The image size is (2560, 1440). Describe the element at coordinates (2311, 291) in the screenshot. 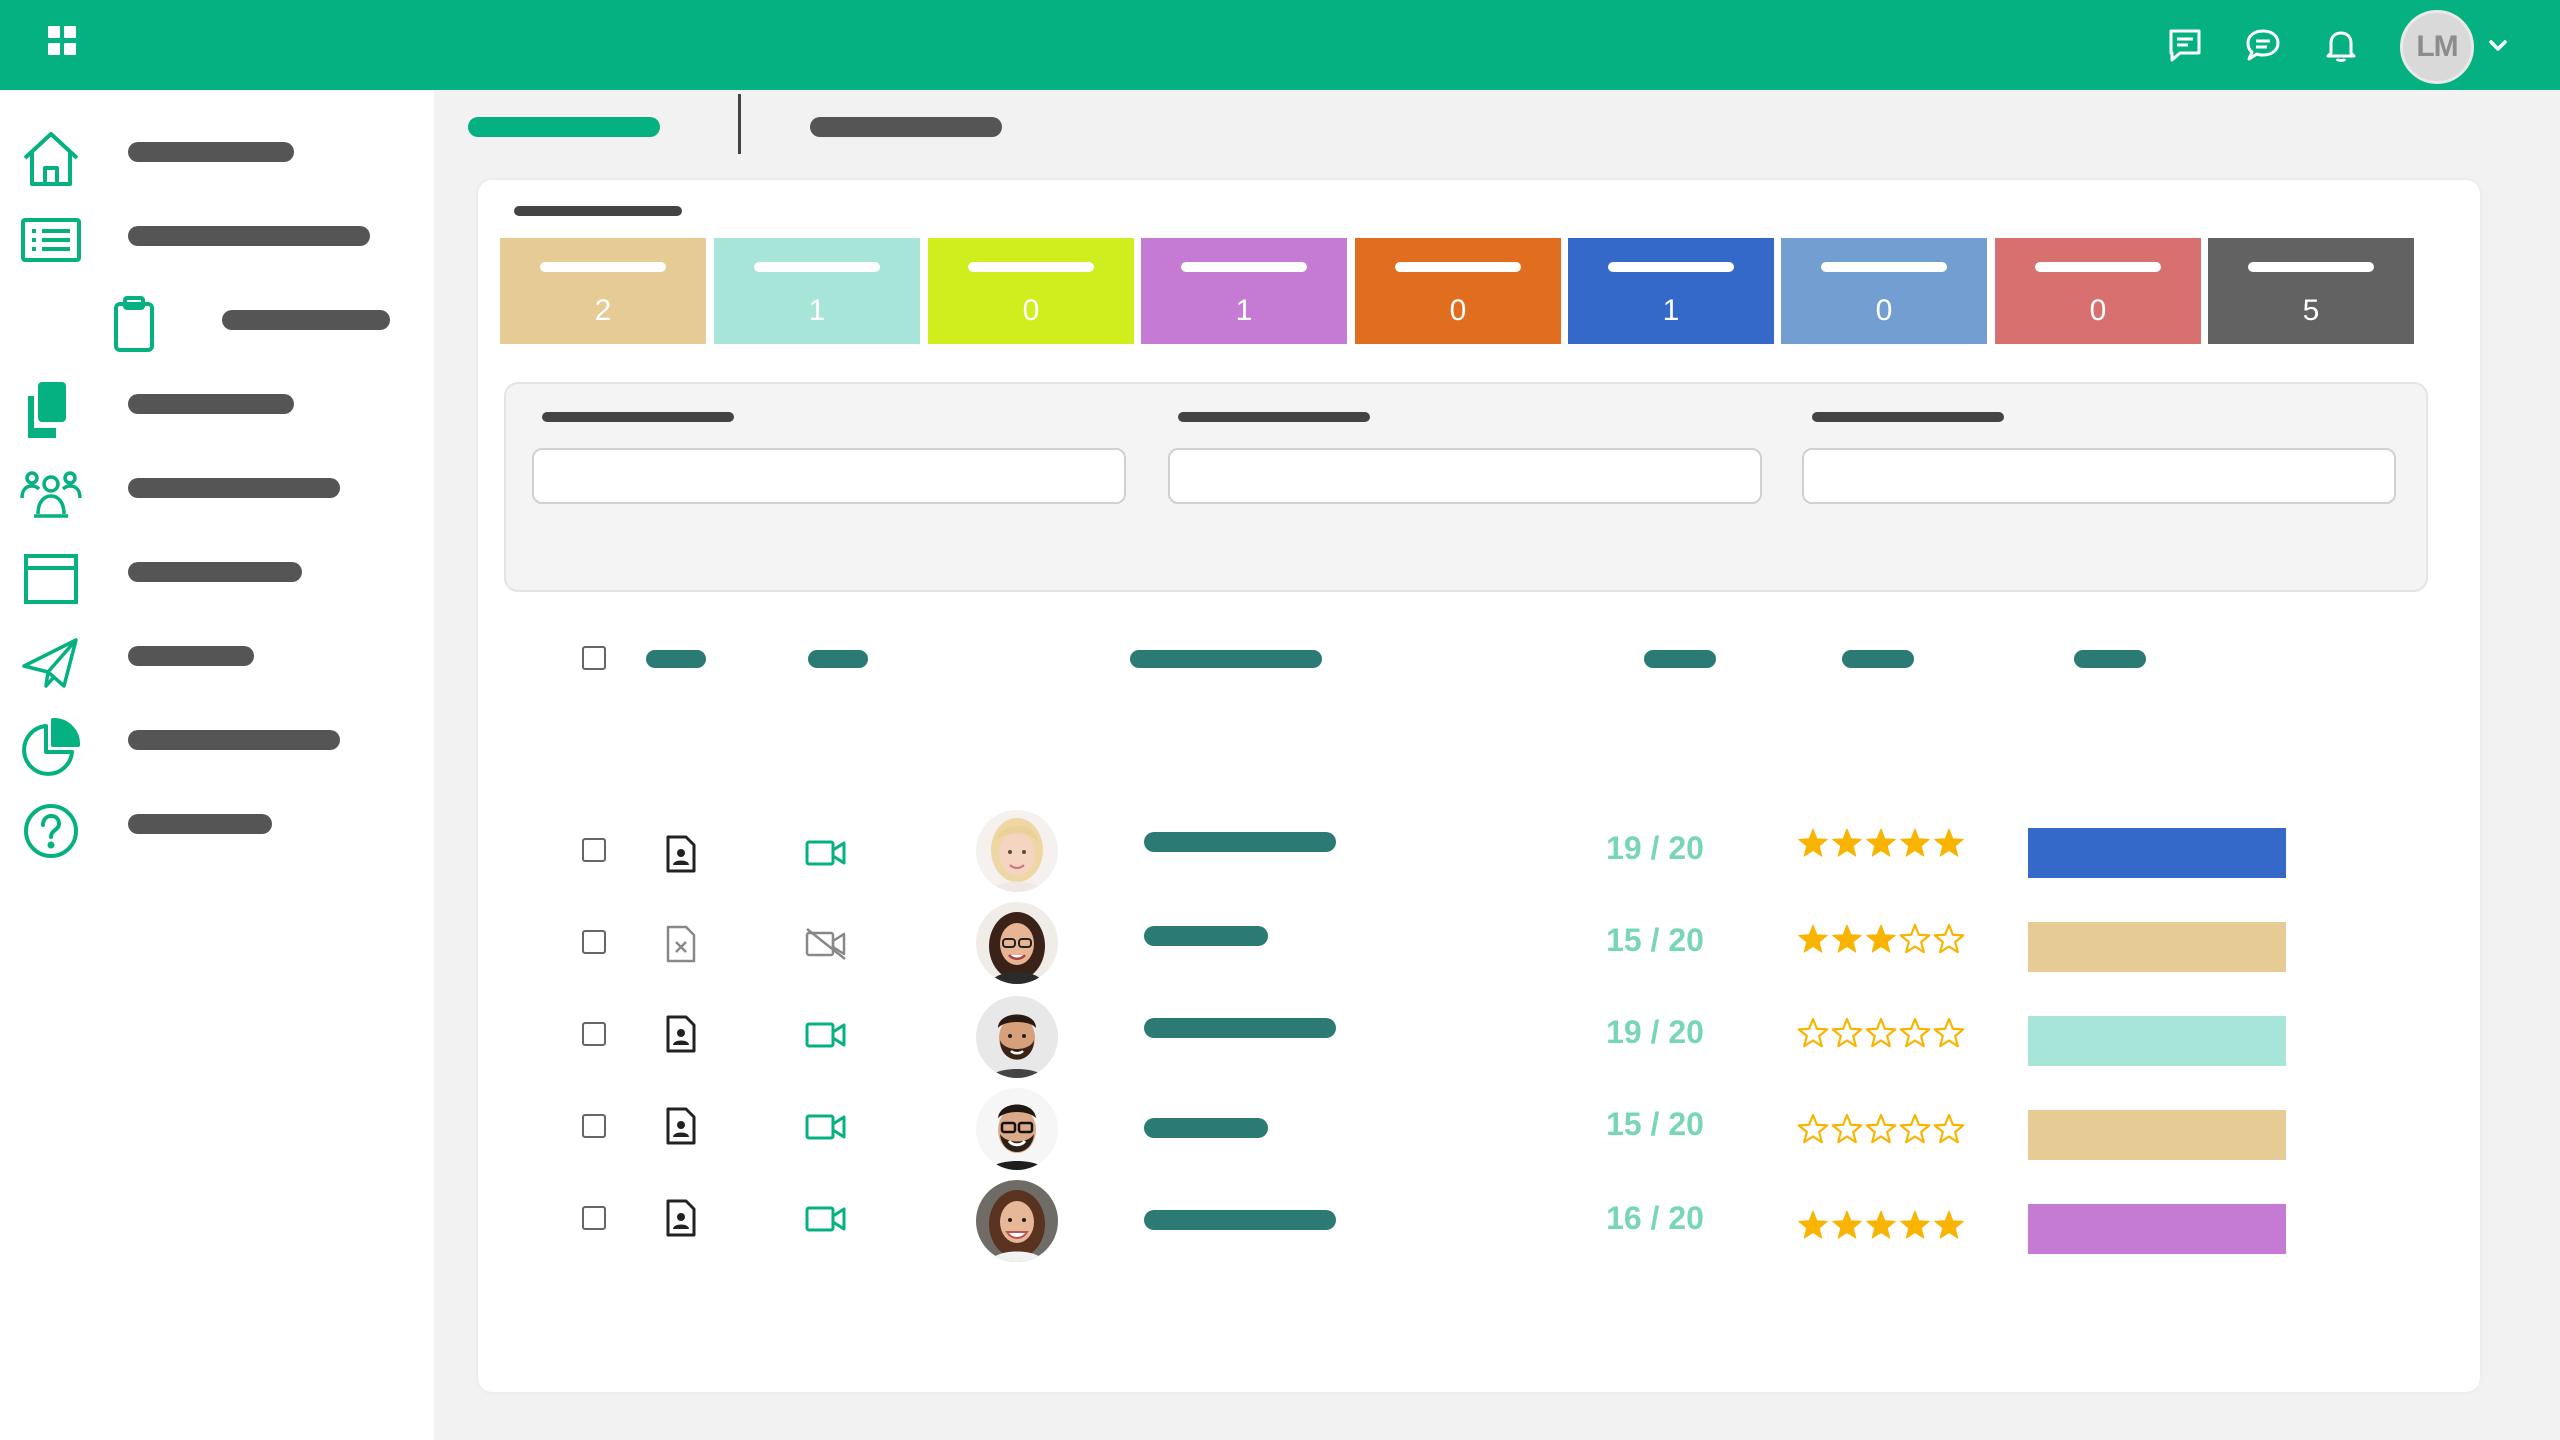

I see `status-tile: 5` at that location.